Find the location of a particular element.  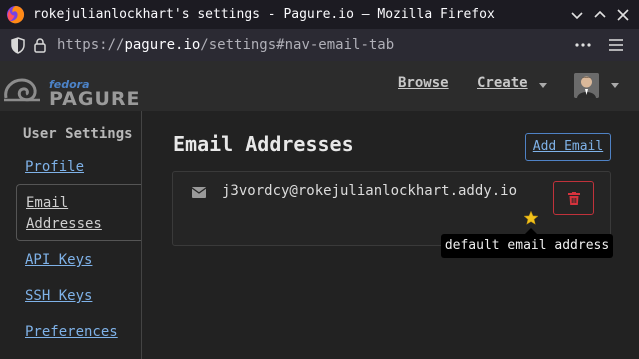

nav-browse-link: Browse is located at coordinates (423, 83).